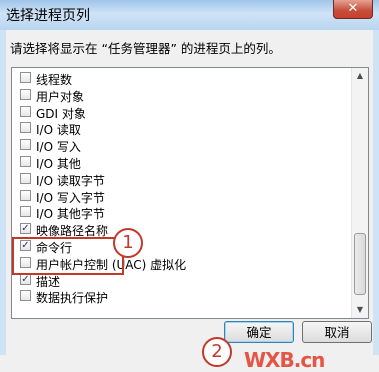 Image resolution: width=379 pixels, height=372 pixels. I want to click on window-title: 选择进程页列, so click(48, 16).